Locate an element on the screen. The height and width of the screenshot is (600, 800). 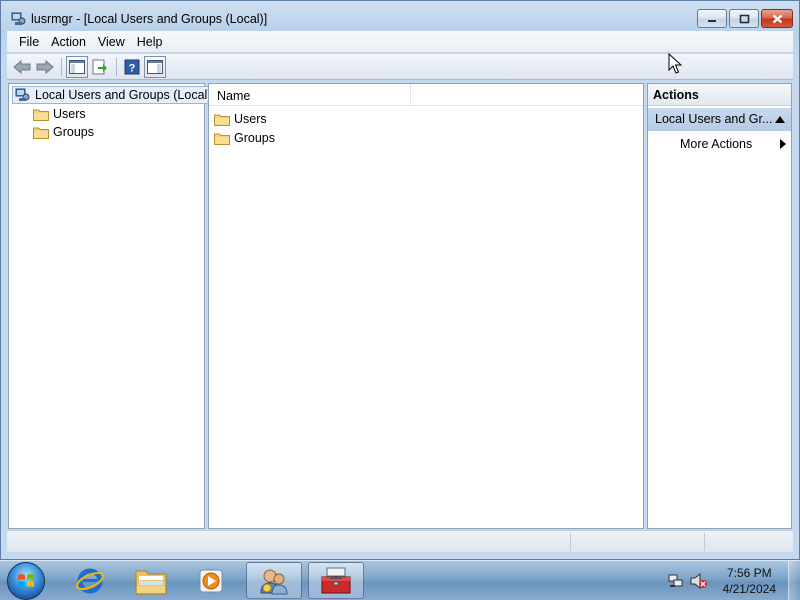
submenu-arrow-icon is located at coordinates (783, 144).